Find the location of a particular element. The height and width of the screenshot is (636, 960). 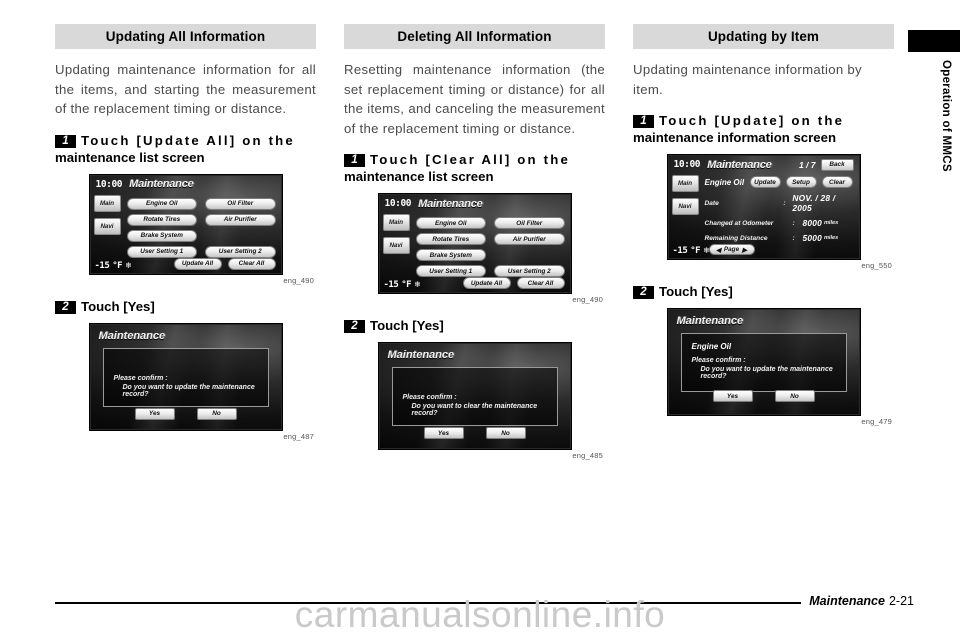

nav-side-rail: Main Navi is located at coordinates (685, 198).